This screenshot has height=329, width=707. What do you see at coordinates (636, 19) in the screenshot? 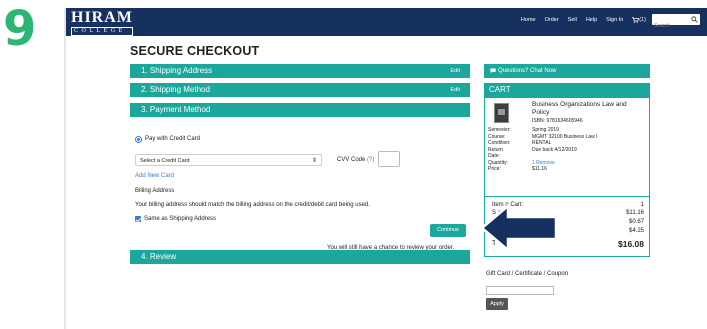
I see `shopping-cart-icon` at bounding box center [636, 19].